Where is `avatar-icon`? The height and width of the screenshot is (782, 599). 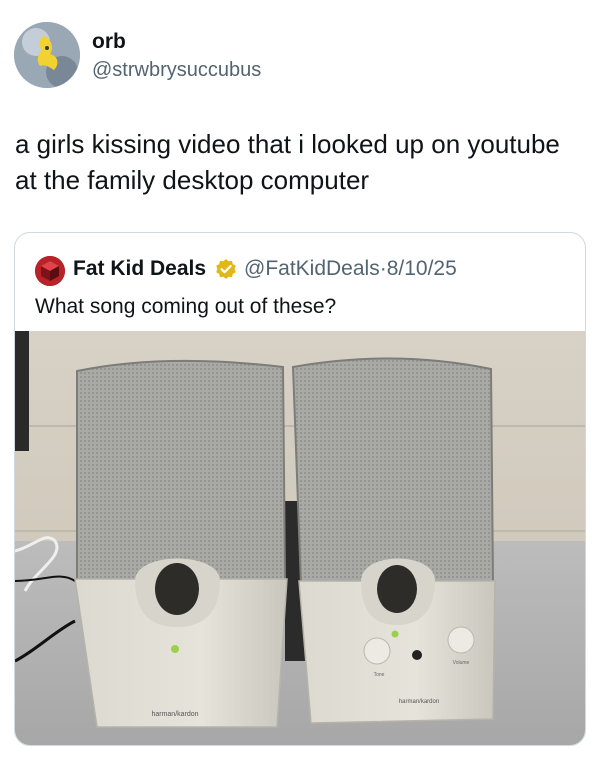
avatar-icon is located at coordinates (47, 55).